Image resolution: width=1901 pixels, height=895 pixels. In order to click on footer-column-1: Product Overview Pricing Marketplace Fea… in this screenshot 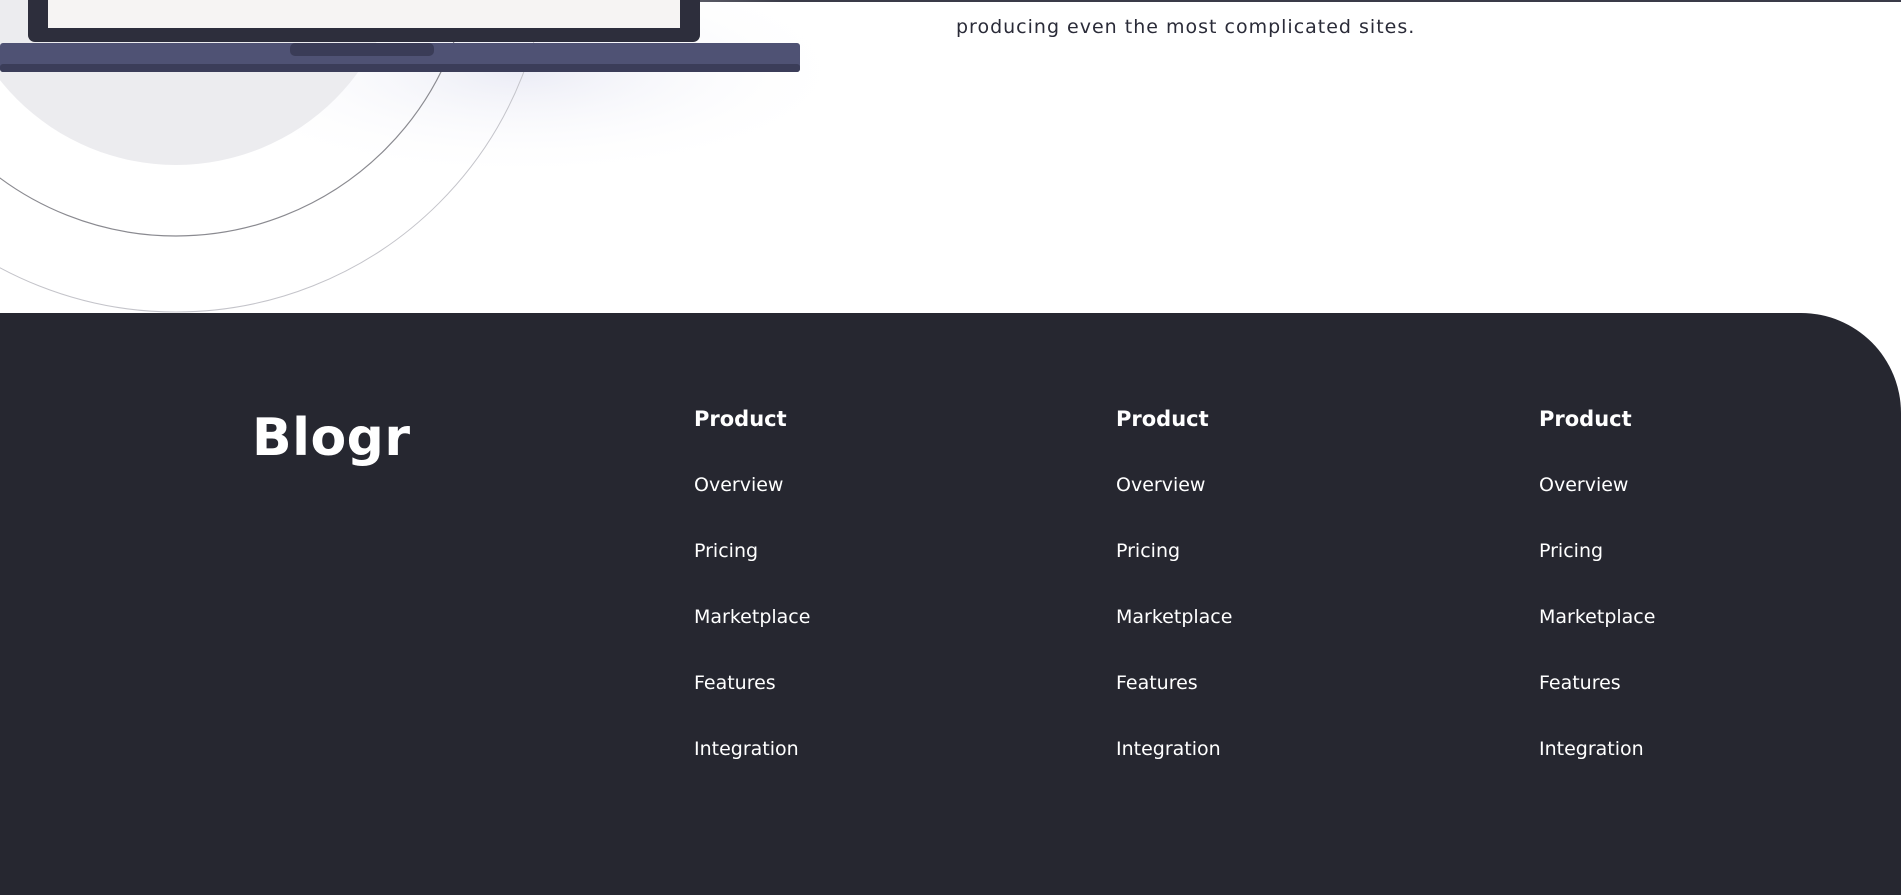, I will do `click(752, 604)`.